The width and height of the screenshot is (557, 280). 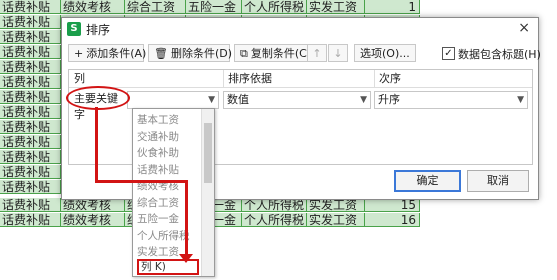 What do you see at coordinates (275, 53) in the screenshot?
I see `copy-condition-button: ⧉ 复制条件(C)` at bounding box center [275, 53].